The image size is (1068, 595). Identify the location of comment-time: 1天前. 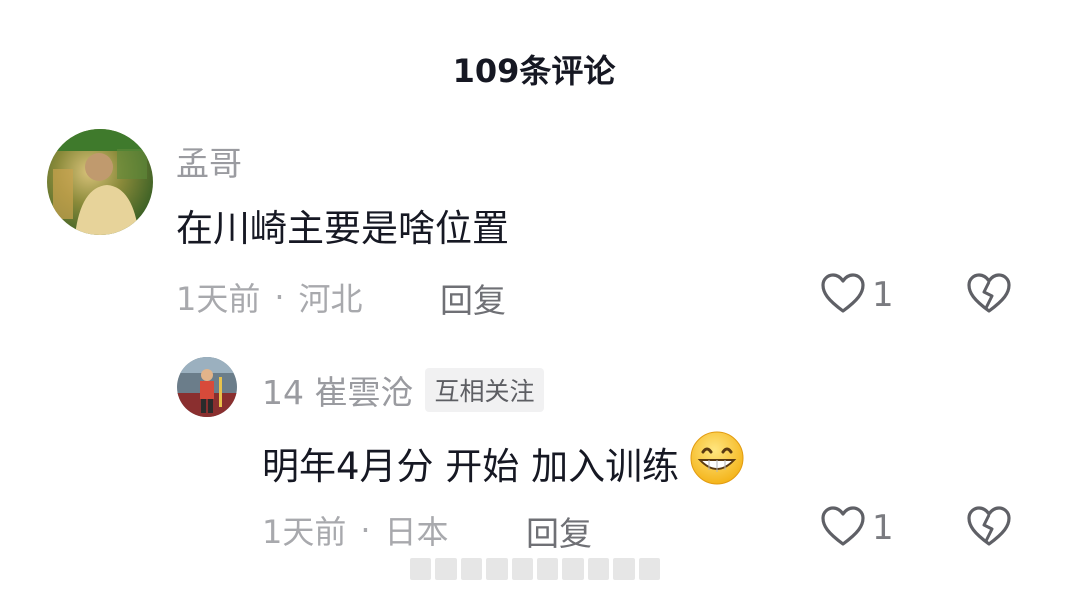
(218, 299).